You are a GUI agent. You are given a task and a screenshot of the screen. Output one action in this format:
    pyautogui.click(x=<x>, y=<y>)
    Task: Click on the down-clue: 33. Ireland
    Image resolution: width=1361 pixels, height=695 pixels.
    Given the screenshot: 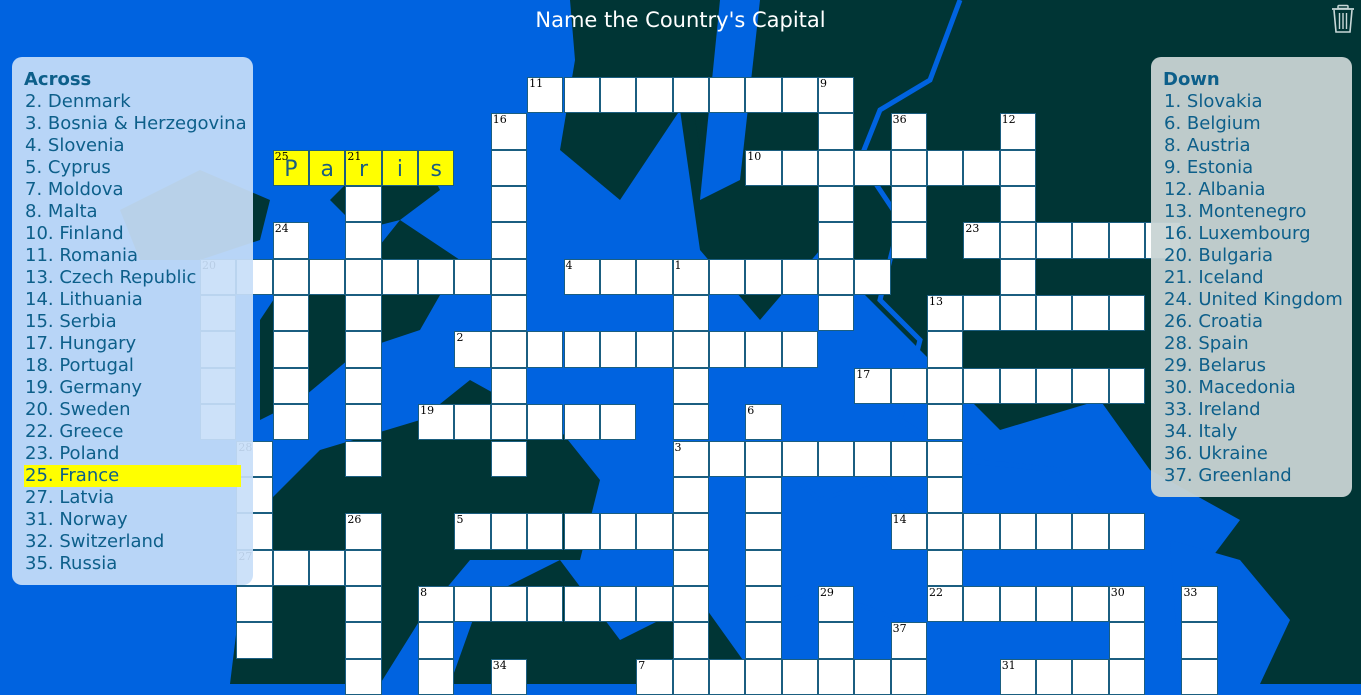 What is the action you would take?
    pyautogui.click(x=1251, y=410)
    